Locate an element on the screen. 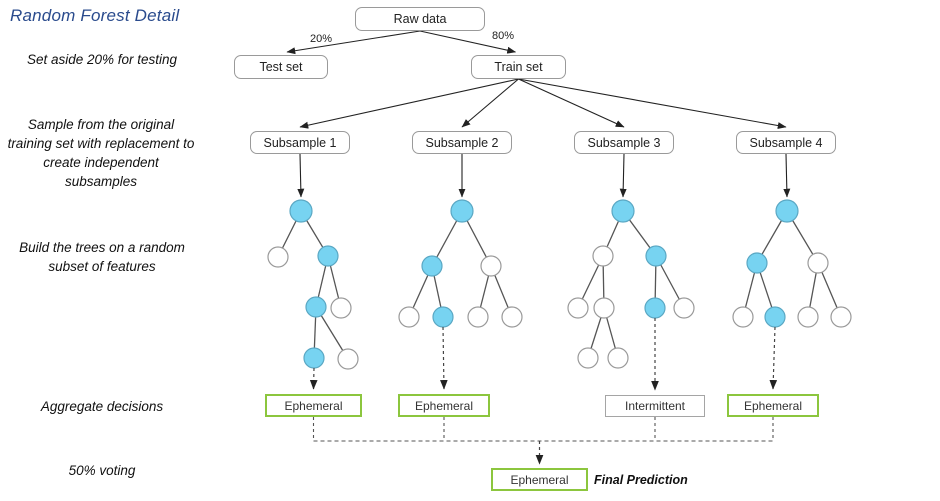  box-raw-data-label: Raw data is located at coordinates (420, 19).